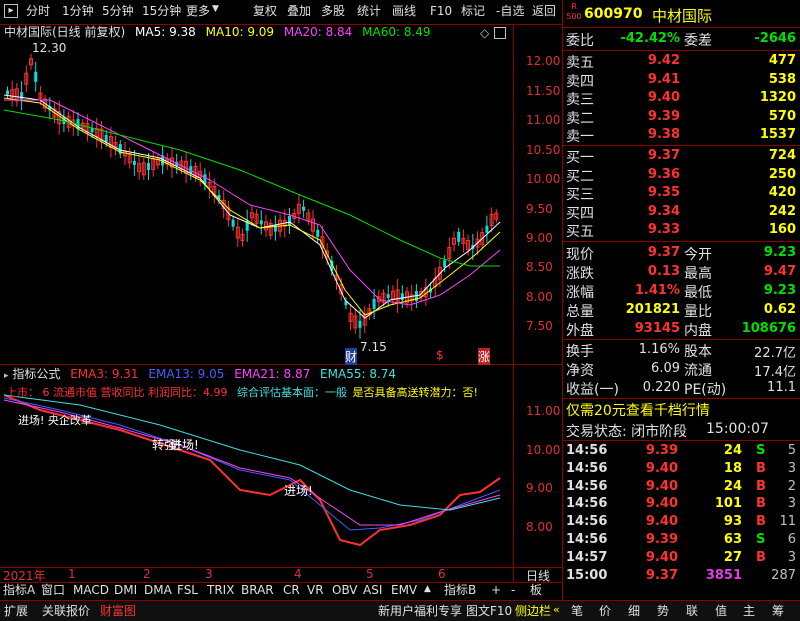 Image resolution: width=800 pixels, height=621 pixels. I want to click on bid-level-label: 买一, so click(580, 158).